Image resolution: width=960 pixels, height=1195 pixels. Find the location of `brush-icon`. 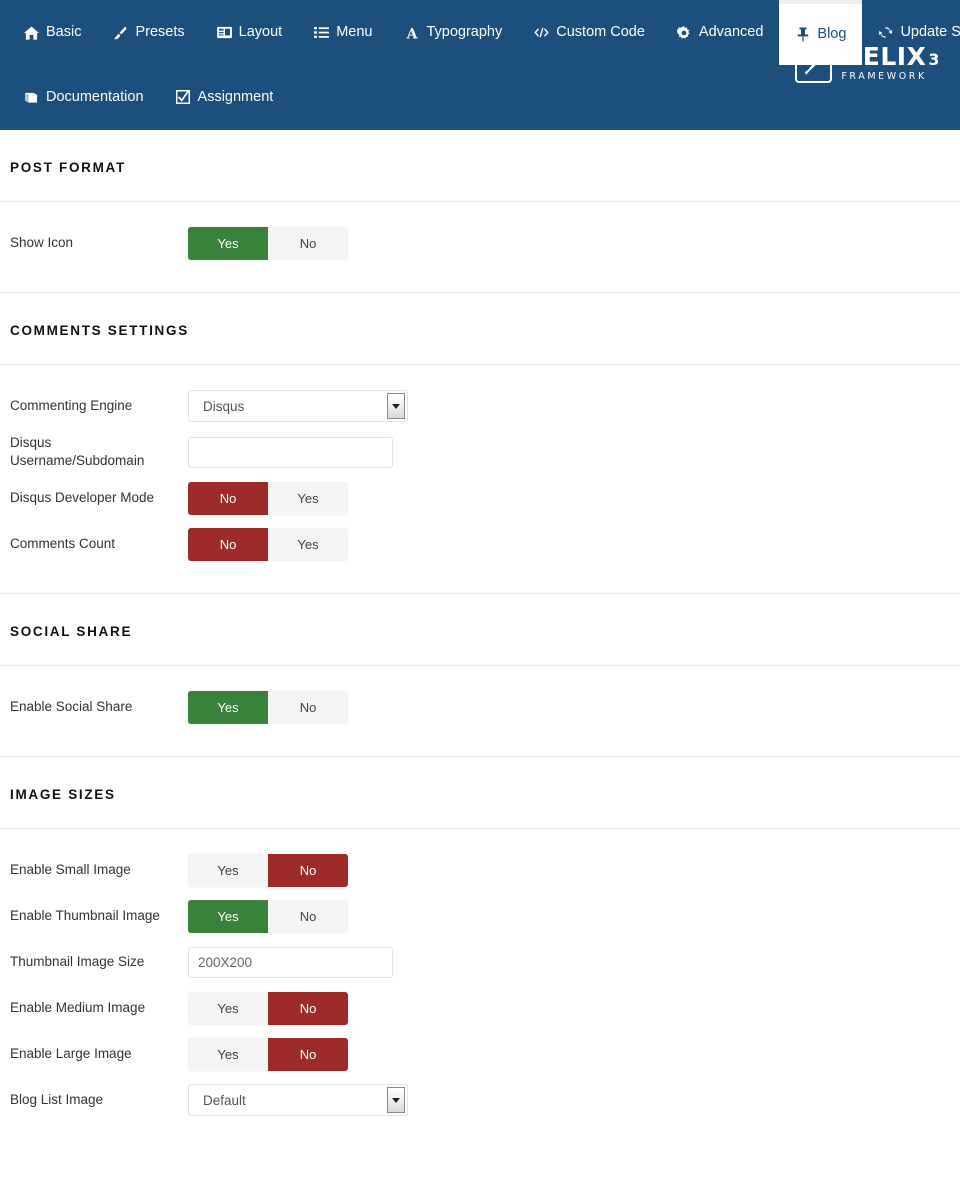

brush-icon is located at coordinates (120, 32).